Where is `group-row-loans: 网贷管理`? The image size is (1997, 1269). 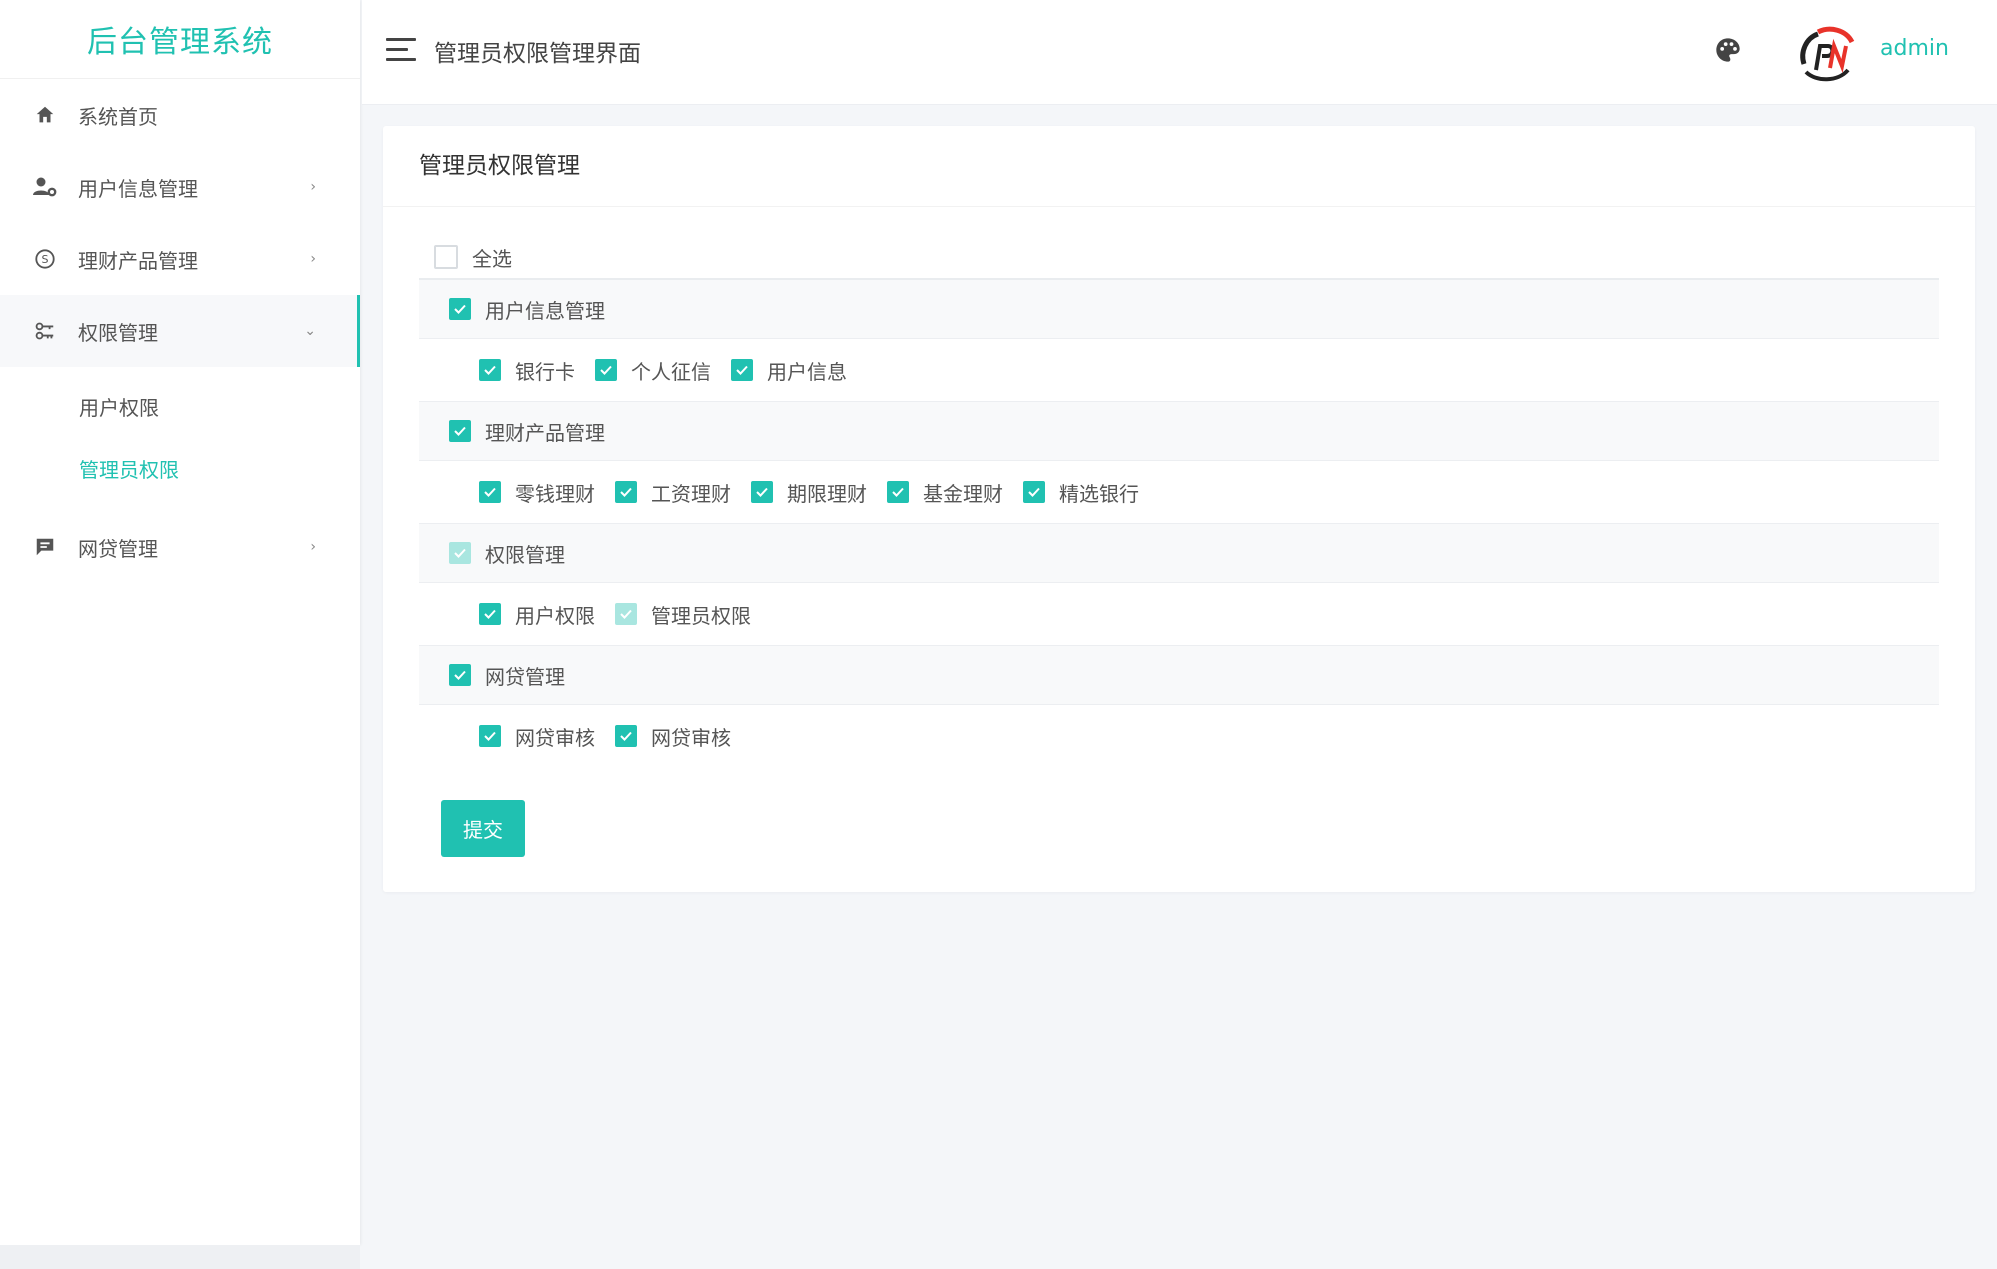
group-row-loans: 网贷管理 is located at coordinates (1179, 675).